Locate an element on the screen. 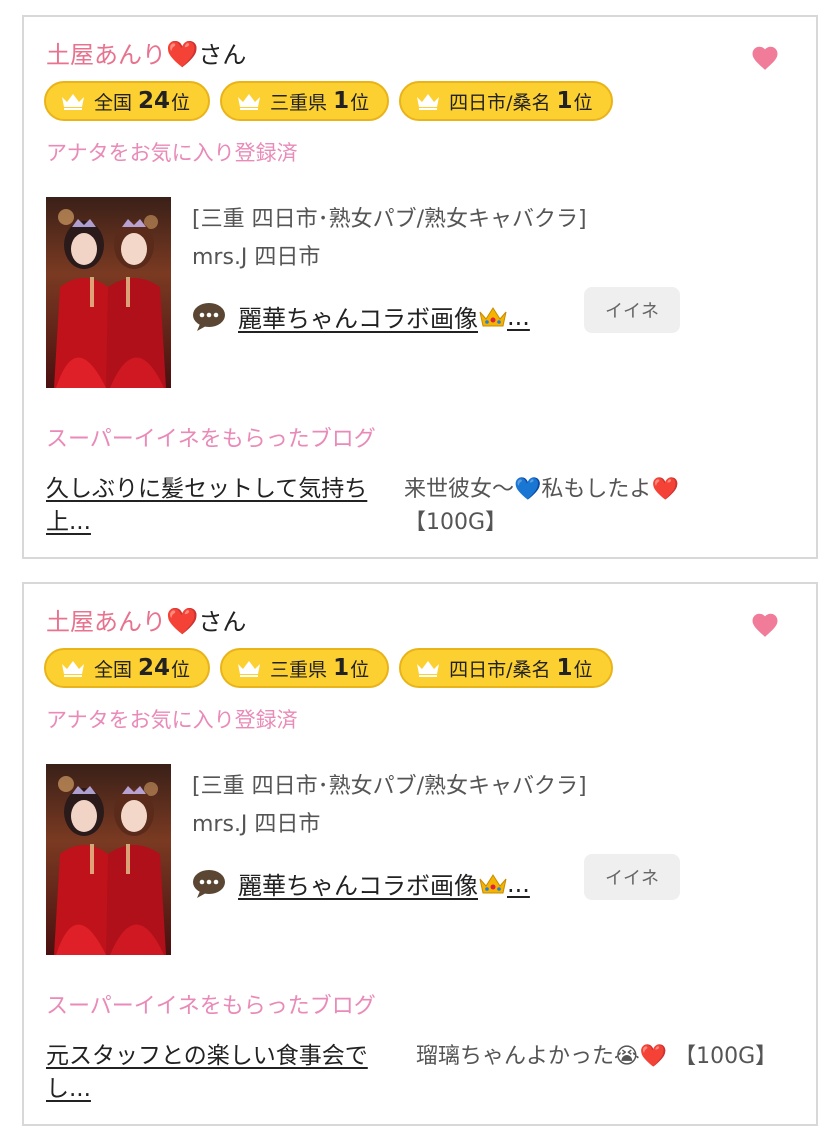 The image size is (840, 1141). blog-comment: 来世彼女〜💙私もしたよ❤️ 【100G】 is located at coordinates (594, 506).